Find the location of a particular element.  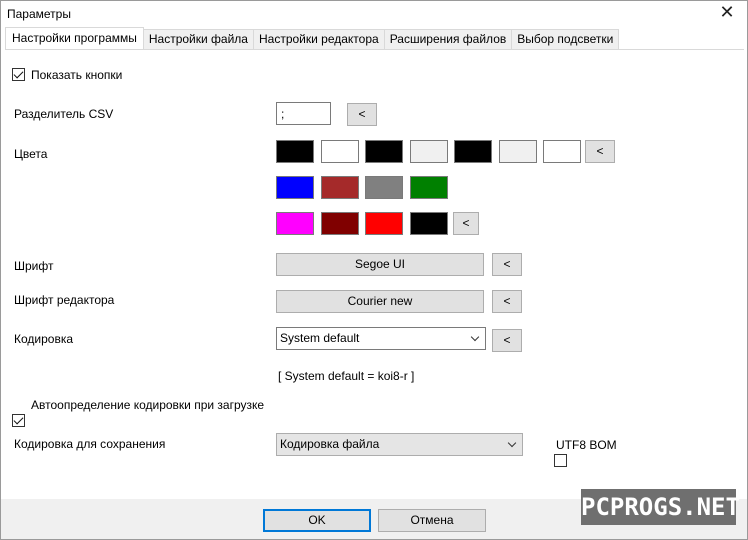

colors-reset-button: < is located at coordinates (600, 151).